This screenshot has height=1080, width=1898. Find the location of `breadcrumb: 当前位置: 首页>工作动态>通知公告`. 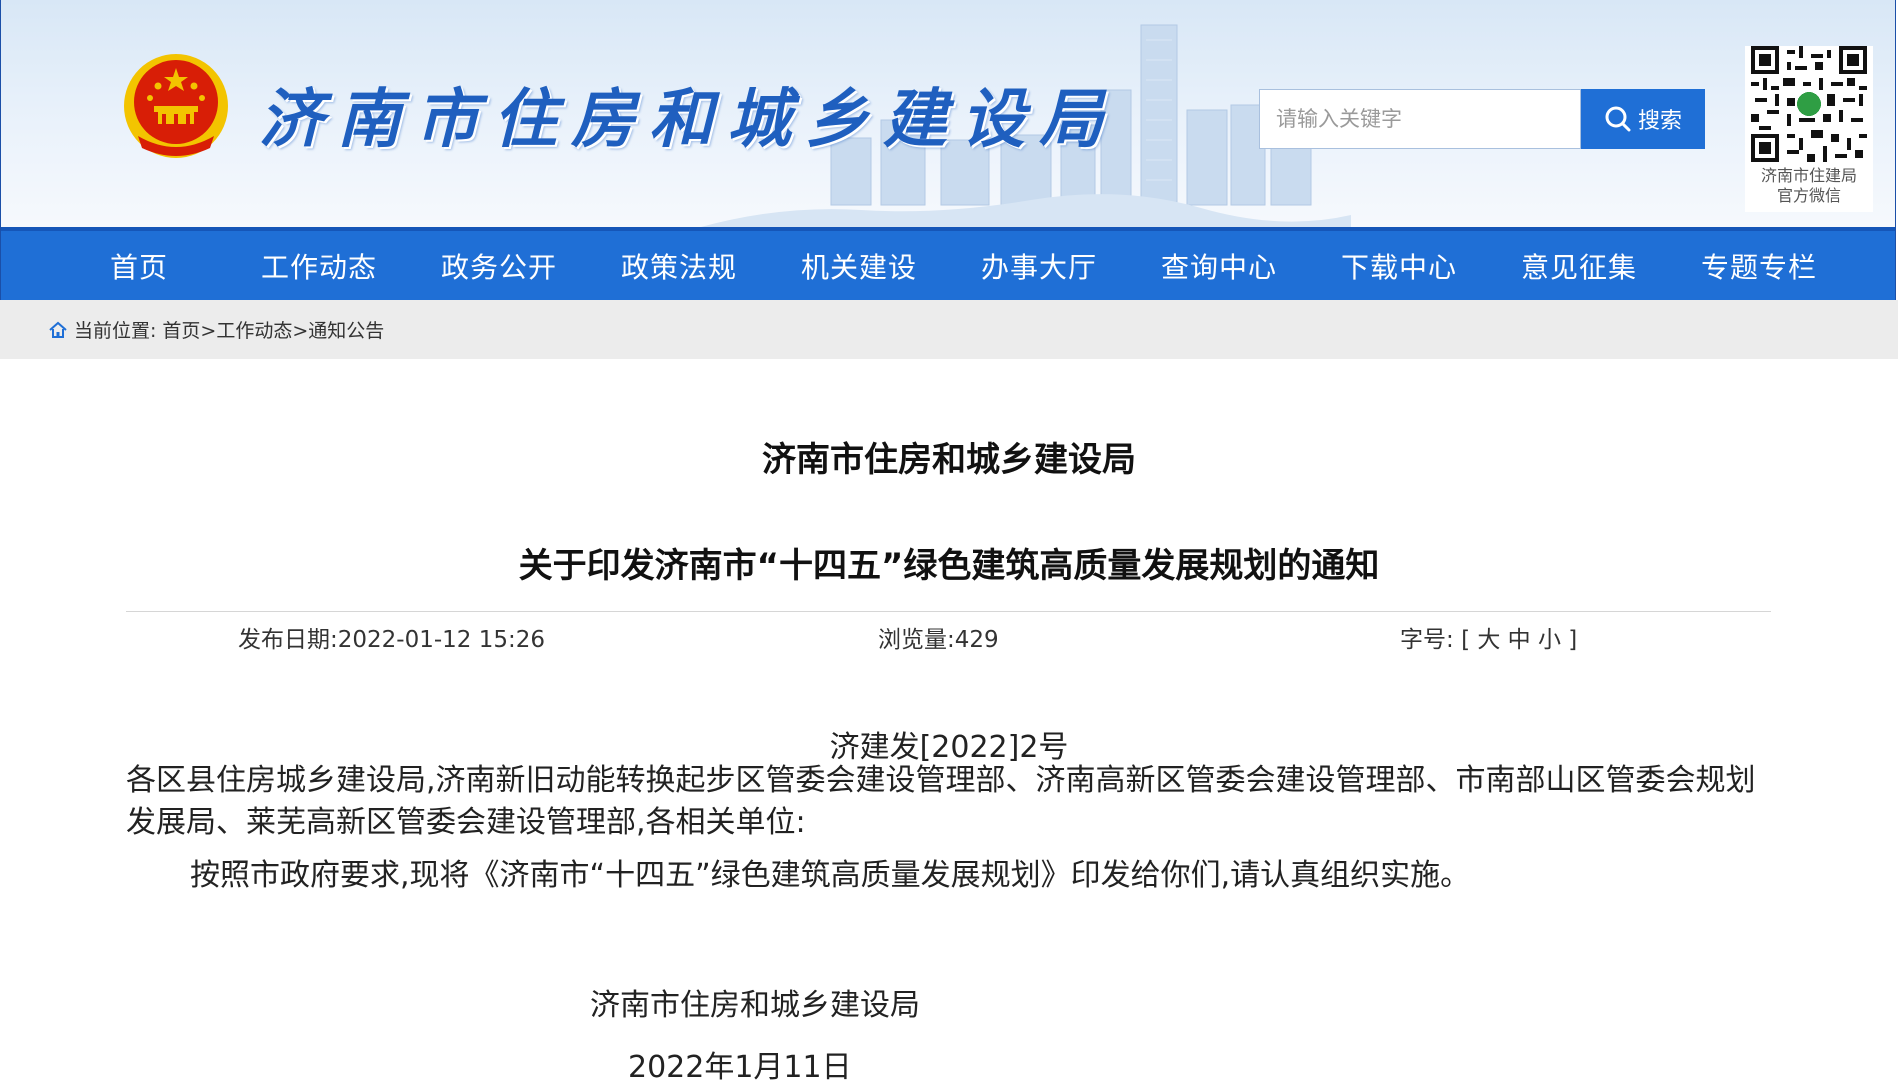

breadcrumb: 当前位置: 首页>工作动态>通知公告 is located at coordinates (216, 329).